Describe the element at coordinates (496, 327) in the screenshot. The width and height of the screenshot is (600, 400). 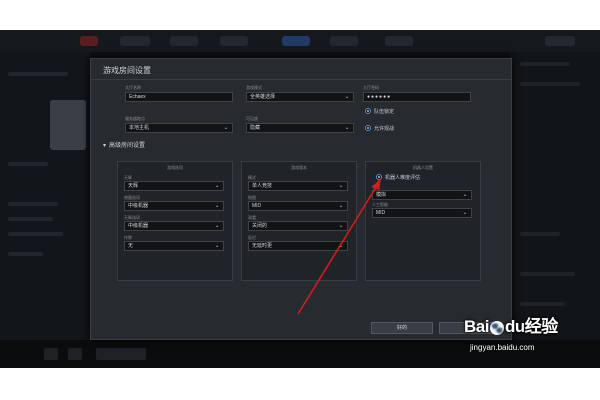
I see `paw-icon: 🐾` at that location.